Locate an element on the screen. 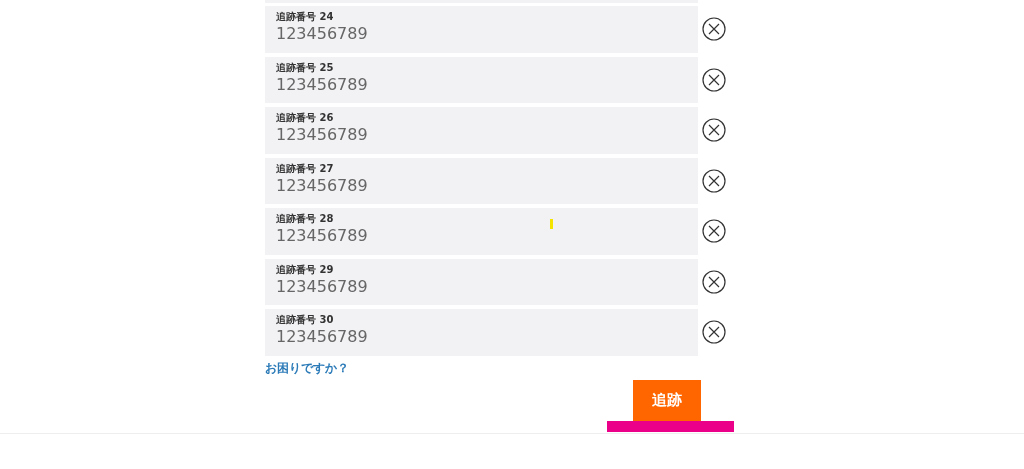  tracking-number-field: 追跡番号 24 123456789 is located at coordinates (481, 29).